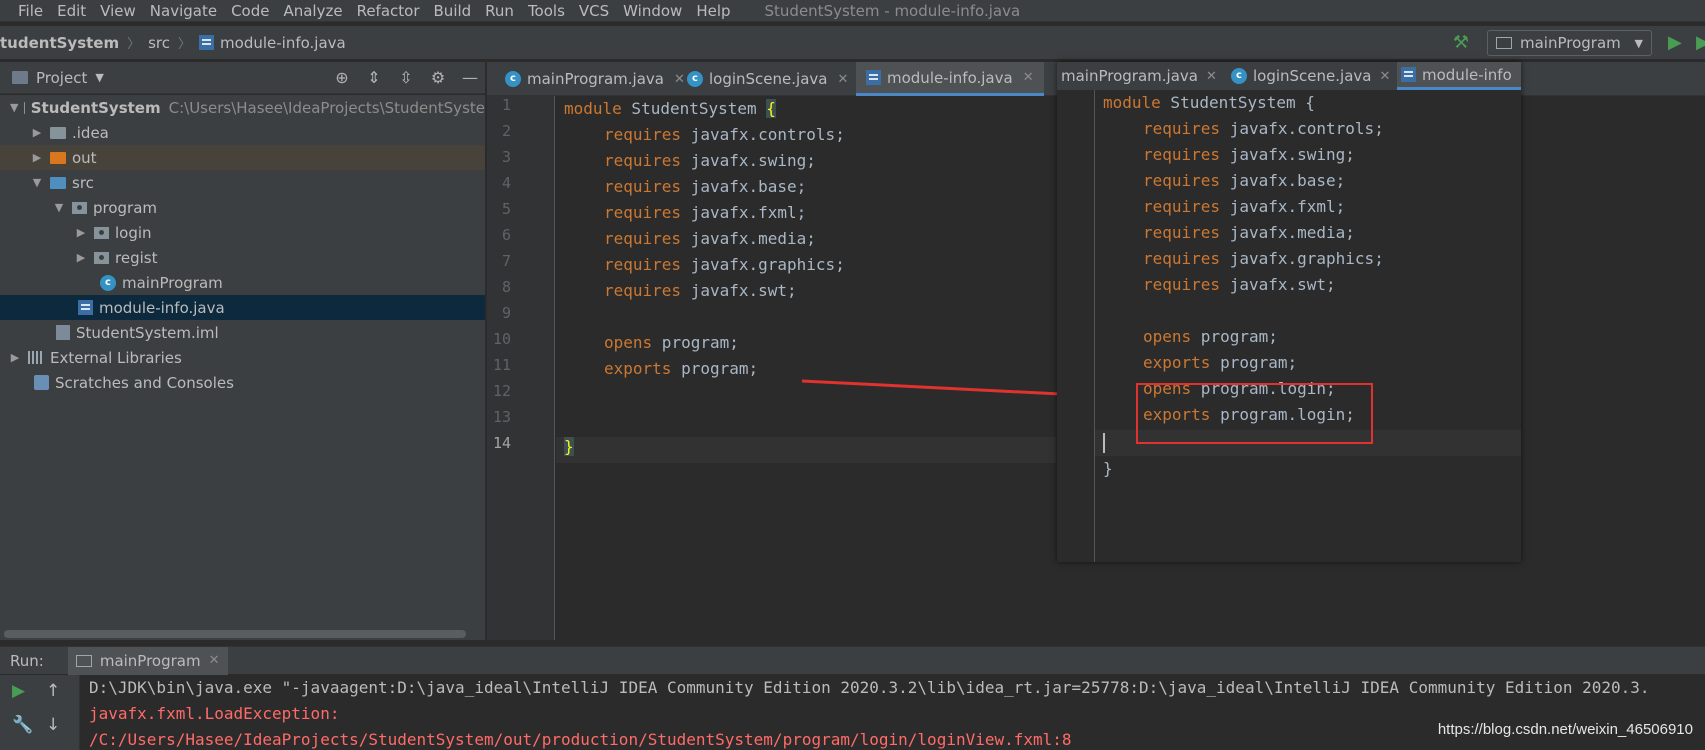 The image size is (1705, 750). I want to click on tab-label: mainProgram.java, so click(1129, 76).